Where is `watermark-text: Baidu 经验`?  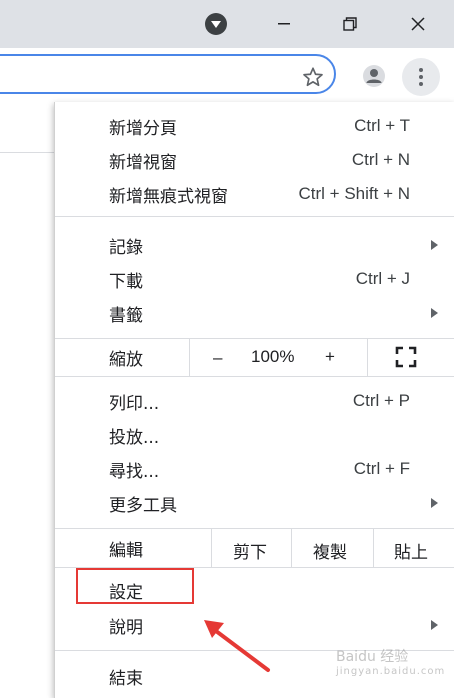
watermark-text: Baidu 经验 is located at coordinates (372, 657).